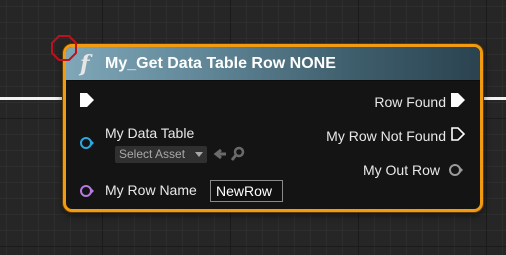  Describe the element at coordinates (220, 63) in the screenshot. I see `node-title: My_Get Data Table Row NONE` at that location.